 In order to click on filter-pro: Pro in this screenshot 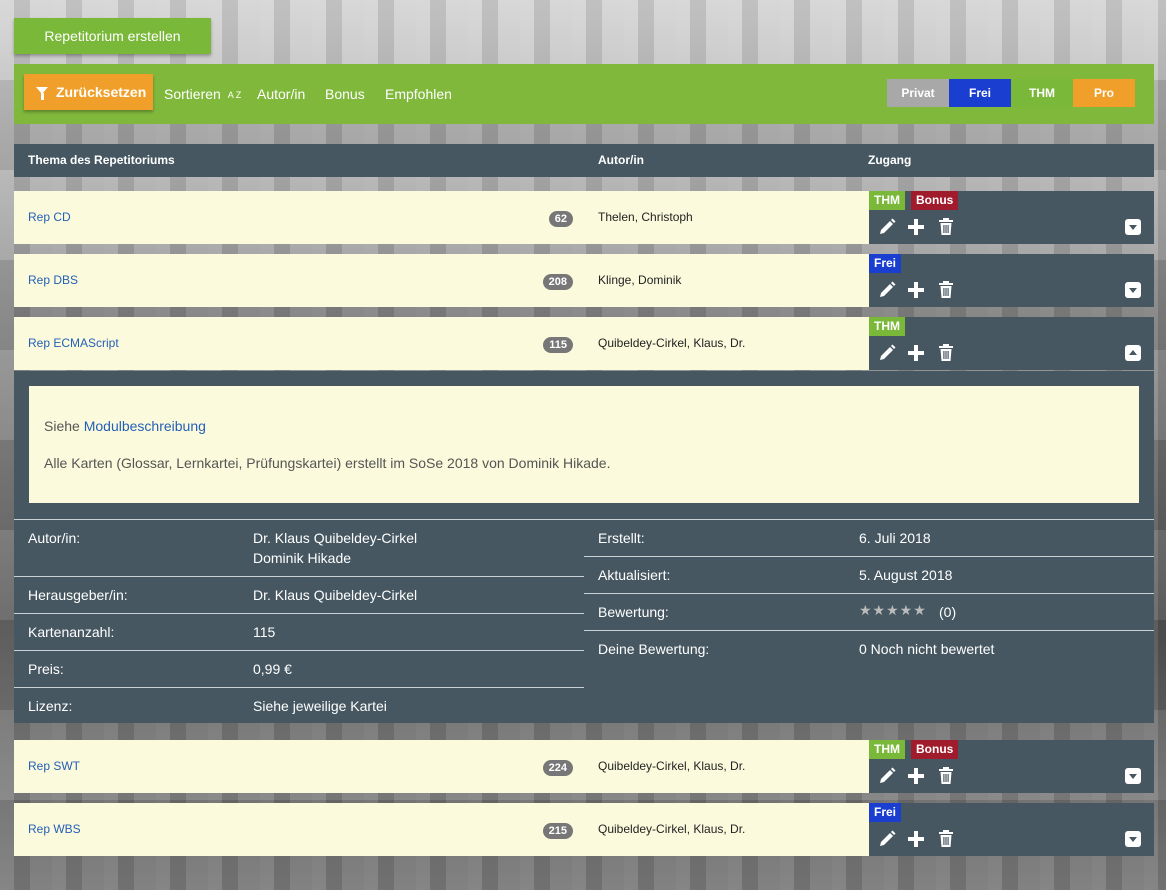, I will do `click(1104, 93)`.